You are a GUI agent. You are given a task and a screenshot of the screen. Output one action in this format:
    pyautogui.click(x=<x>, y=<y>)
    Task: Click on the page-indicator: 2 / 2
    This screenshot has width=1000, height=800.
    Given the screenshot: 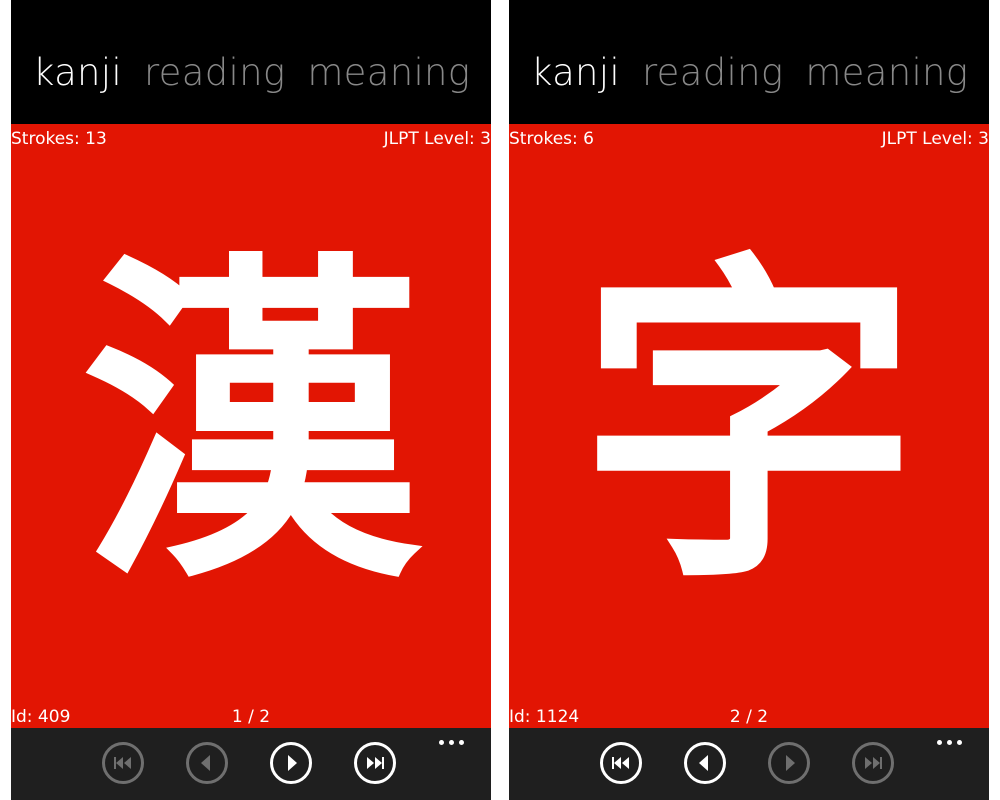 What is the action you would take?
    pyautogui.click(x=749, y=717)
    